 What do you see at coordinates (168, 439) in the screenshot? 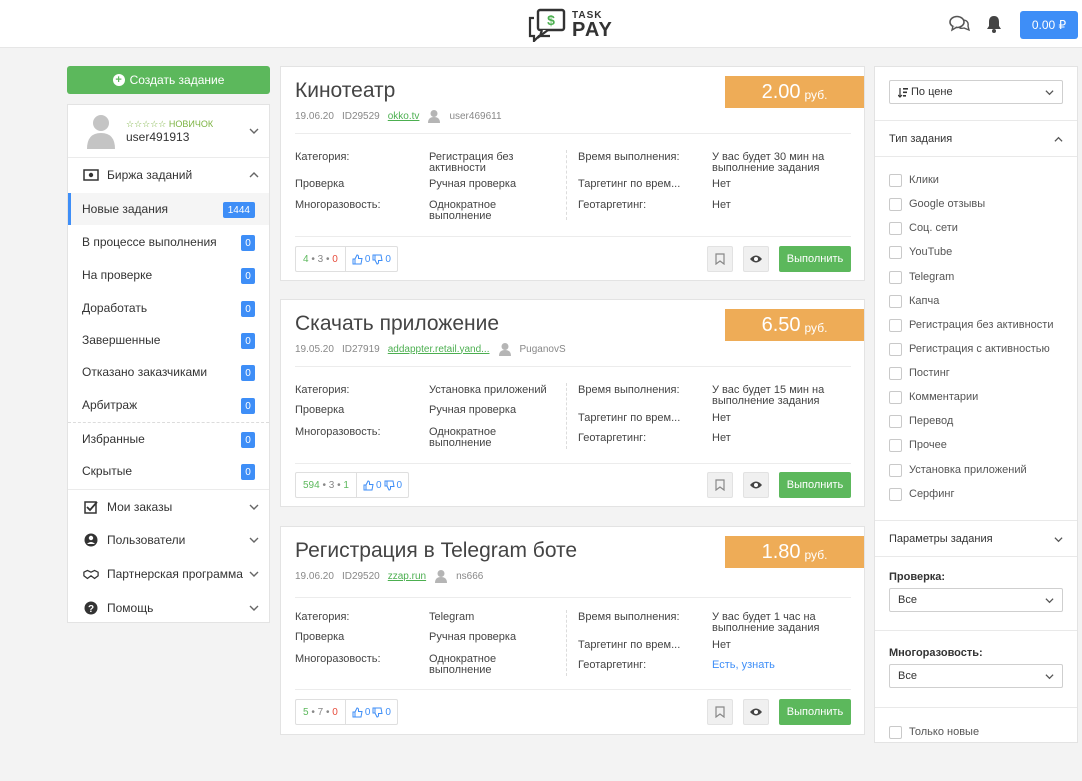
I see `nav-favorites: Избранные 0` at bounding box center [168, 439].